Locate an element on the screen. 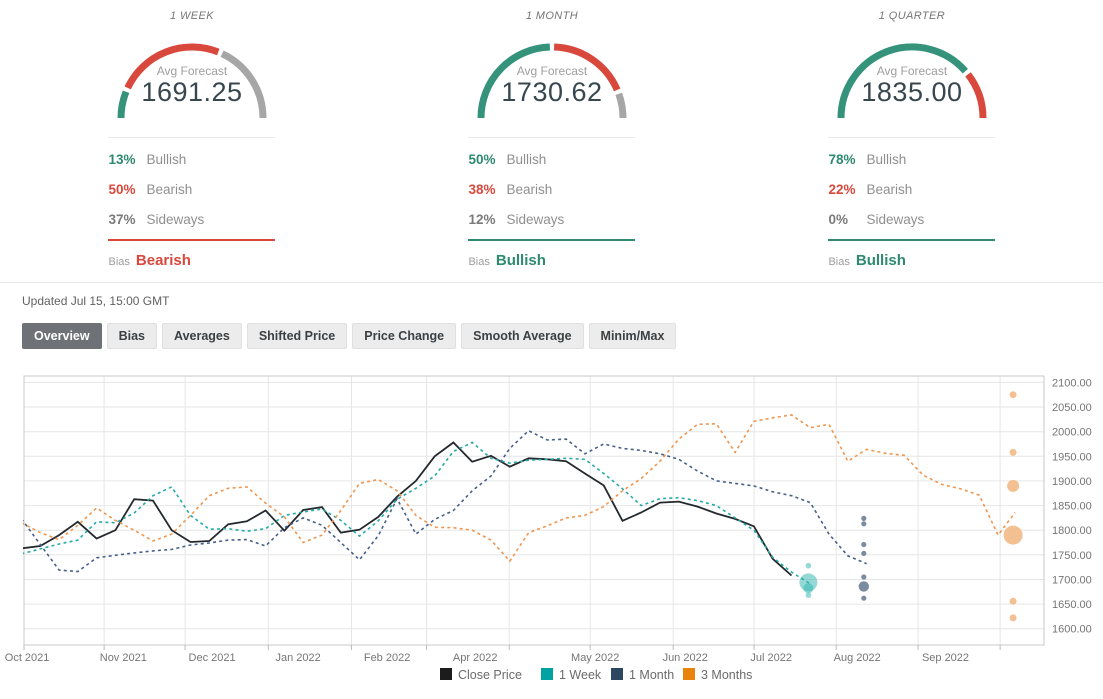  svg-text: 1650.00 is located at coordinates (1072, 605).